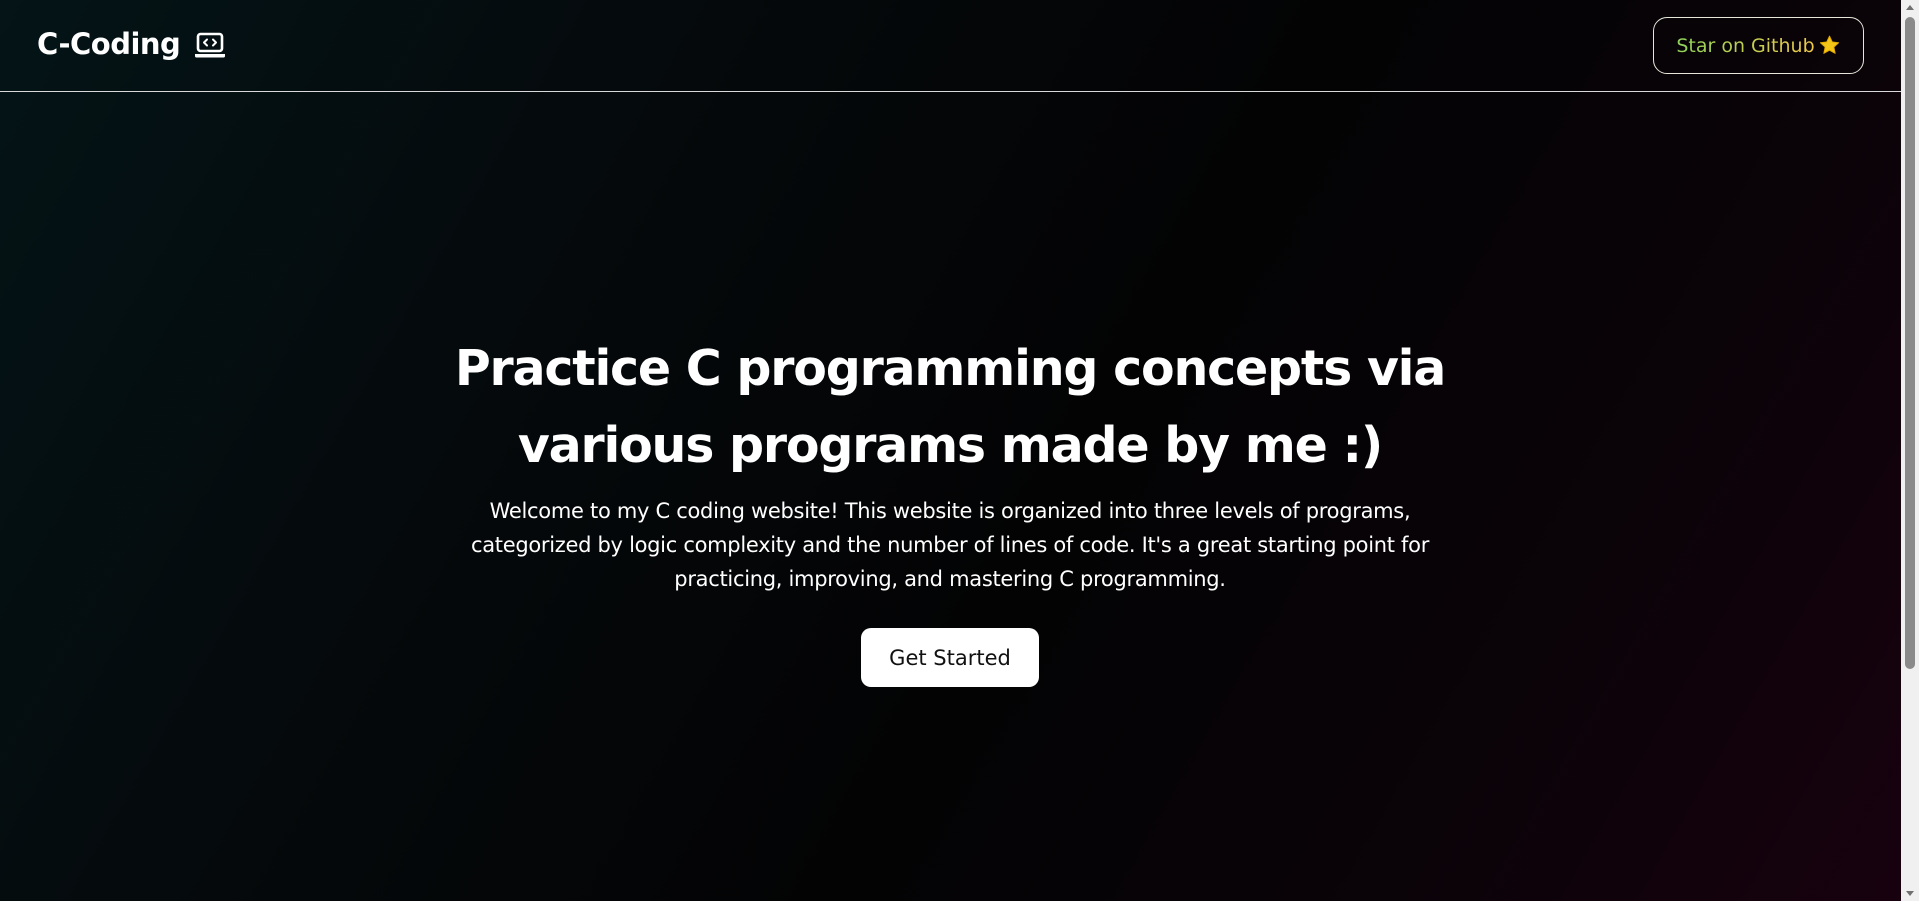 The width and height of the screenshot is (1919, 901). I want to click on vertical-scrollbar, so click(1910, 450).